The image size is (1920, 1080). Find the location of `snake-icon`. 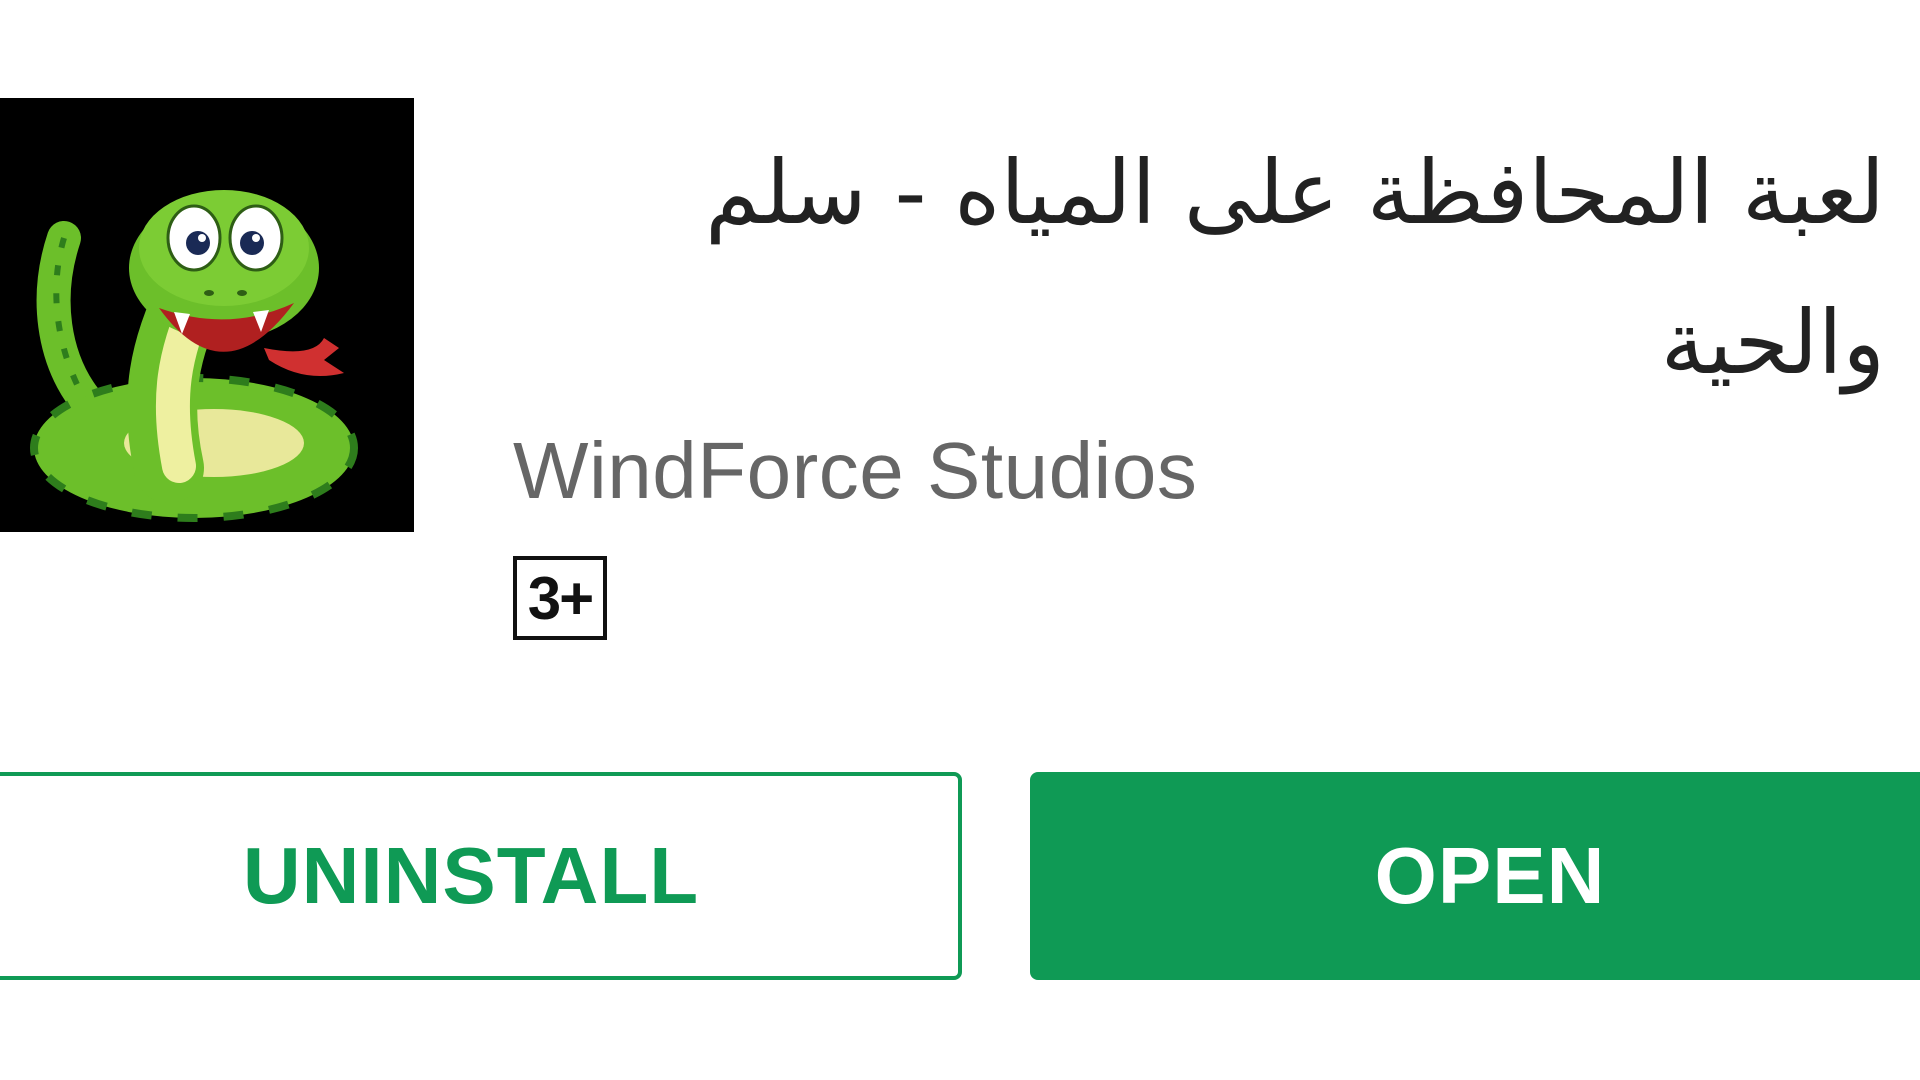

snake-icon is located at coordinates (207, 315).